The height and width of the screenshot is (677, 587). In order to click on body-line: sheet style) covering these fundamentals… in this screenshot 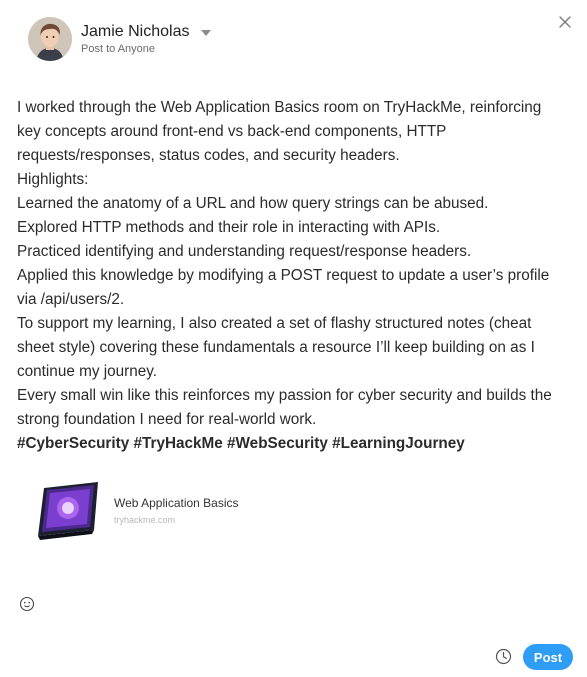, I will do `click(276, 347)`.